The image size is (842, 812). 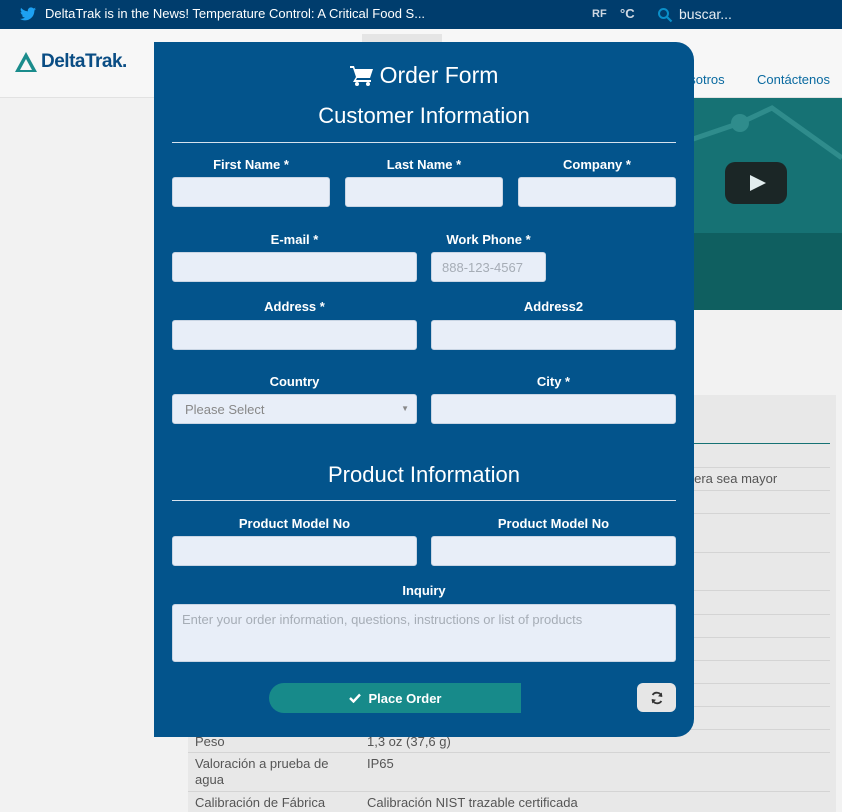 I want to click on country-label: Country, so click(x=294, y=381).